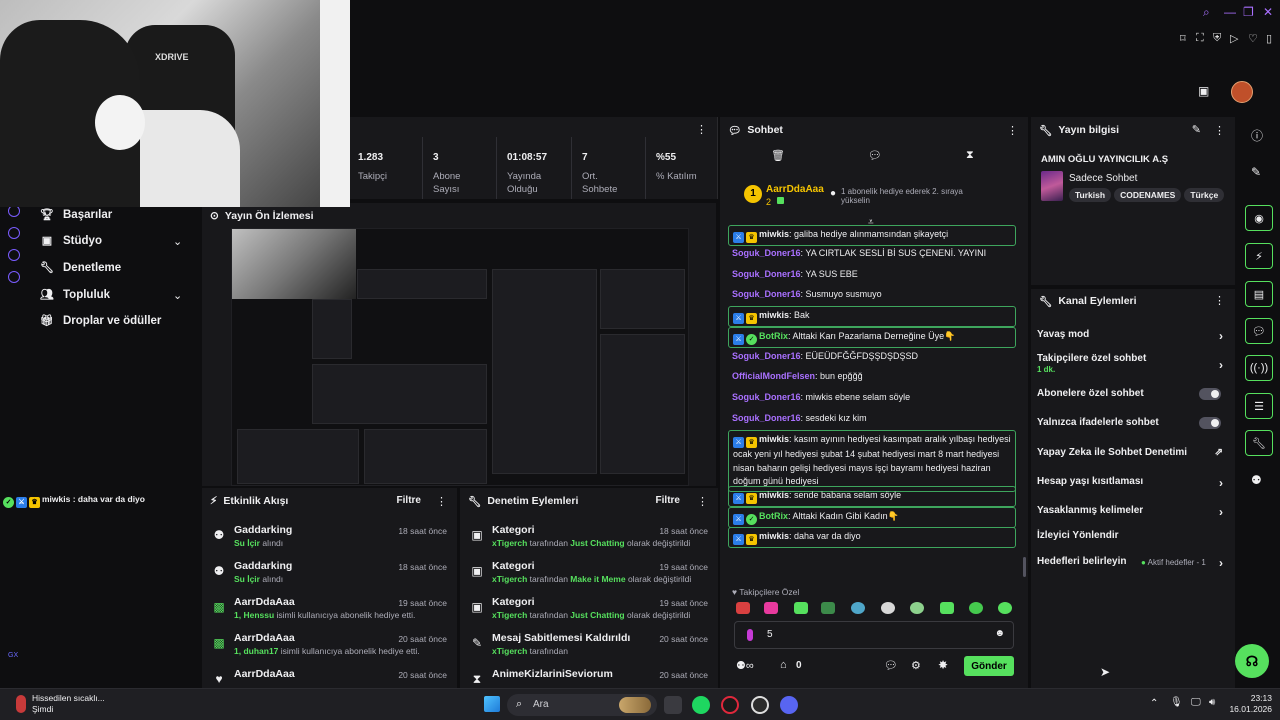 The width and height of the screenshot is (1280, 720). I want to click on discord-icon, so click(789, 705).